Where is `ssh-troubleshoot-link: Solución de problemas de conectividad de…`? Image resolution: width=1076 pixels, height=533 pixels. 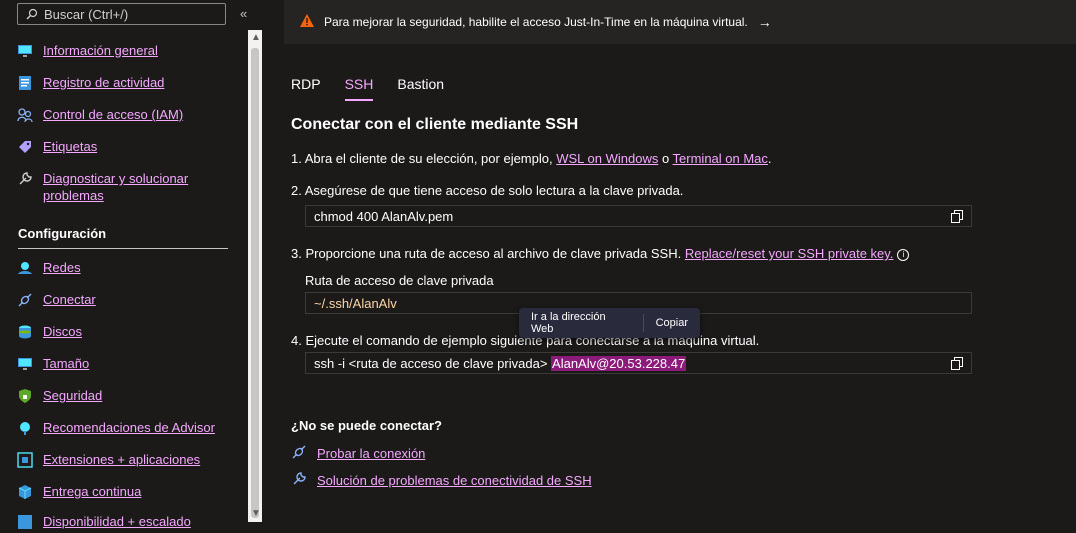 ssh-troubleshoot-link: Solución de problemas de conectividad de… is located at coordinates (441, 480).